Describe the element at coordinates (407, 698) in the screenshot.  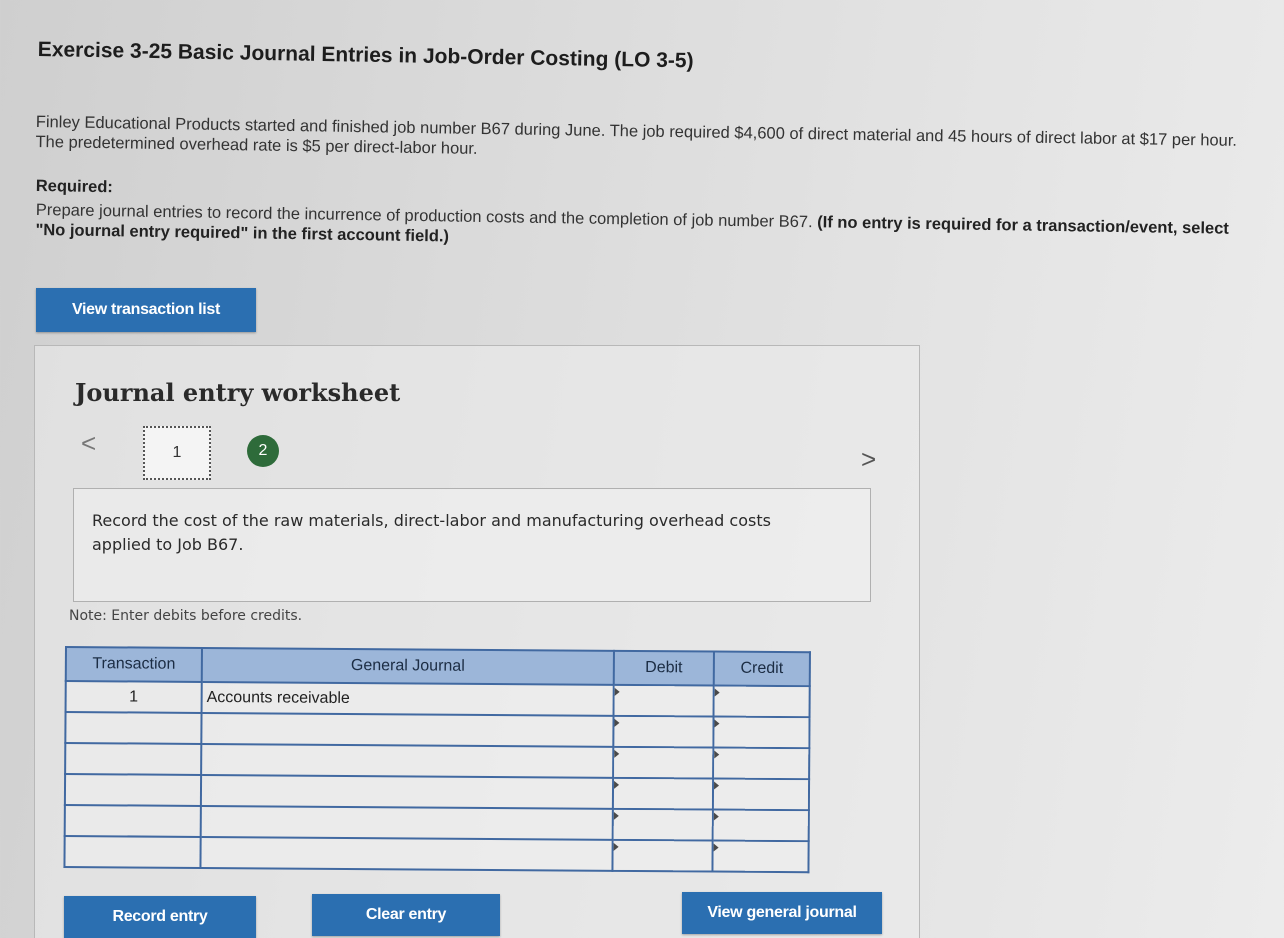
I see `account-select: Accounts receivable` at that location.